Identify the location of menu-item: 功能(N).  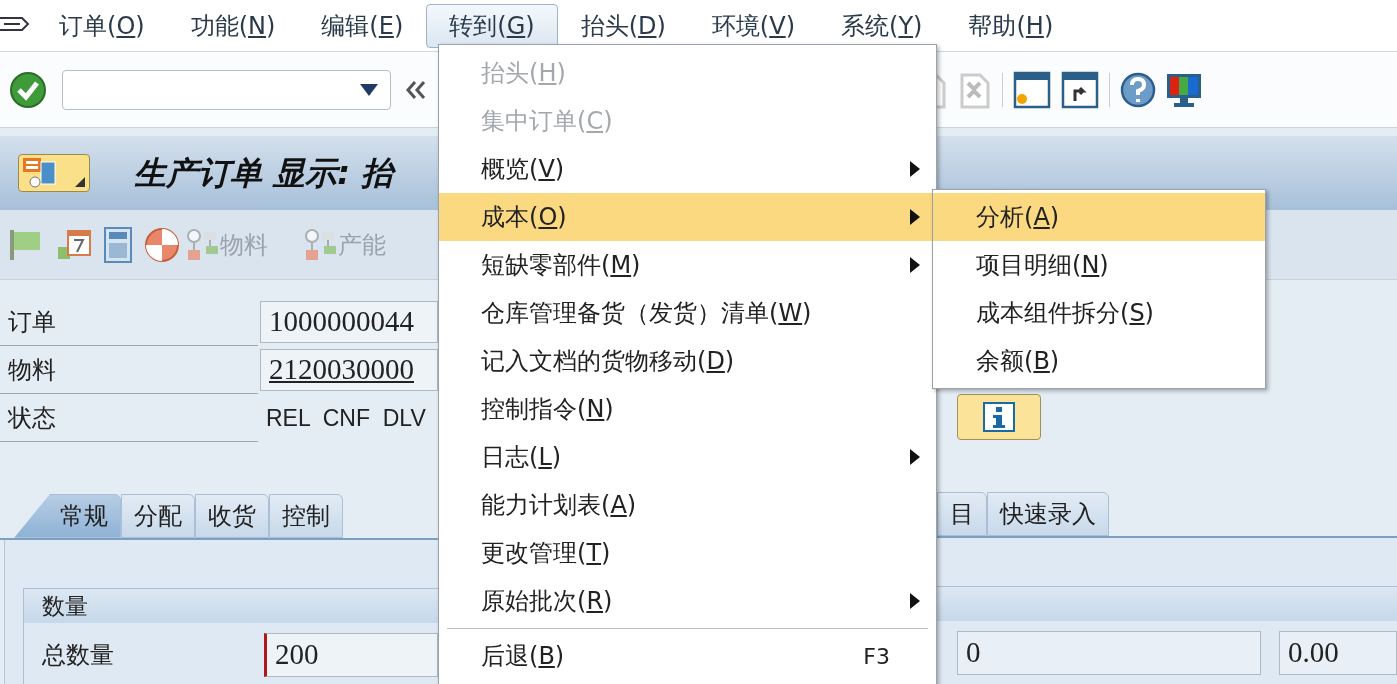
(233, 25).